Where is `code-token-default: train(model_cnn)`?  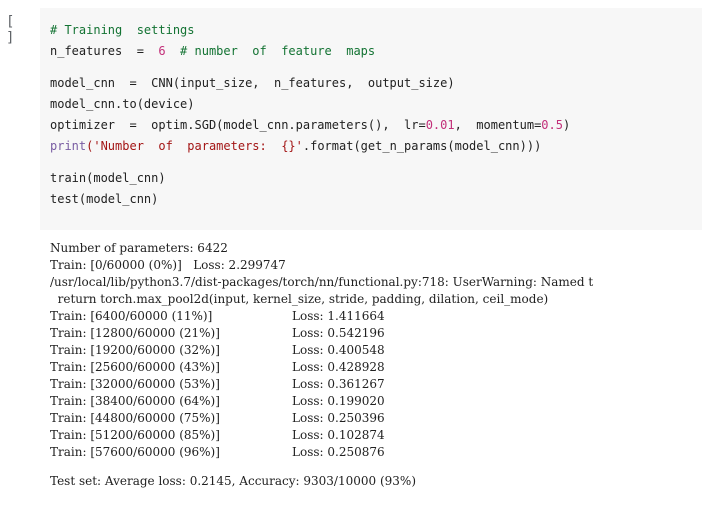 code-token-default: train(model_cnn) is located at coordinates (108, 178).